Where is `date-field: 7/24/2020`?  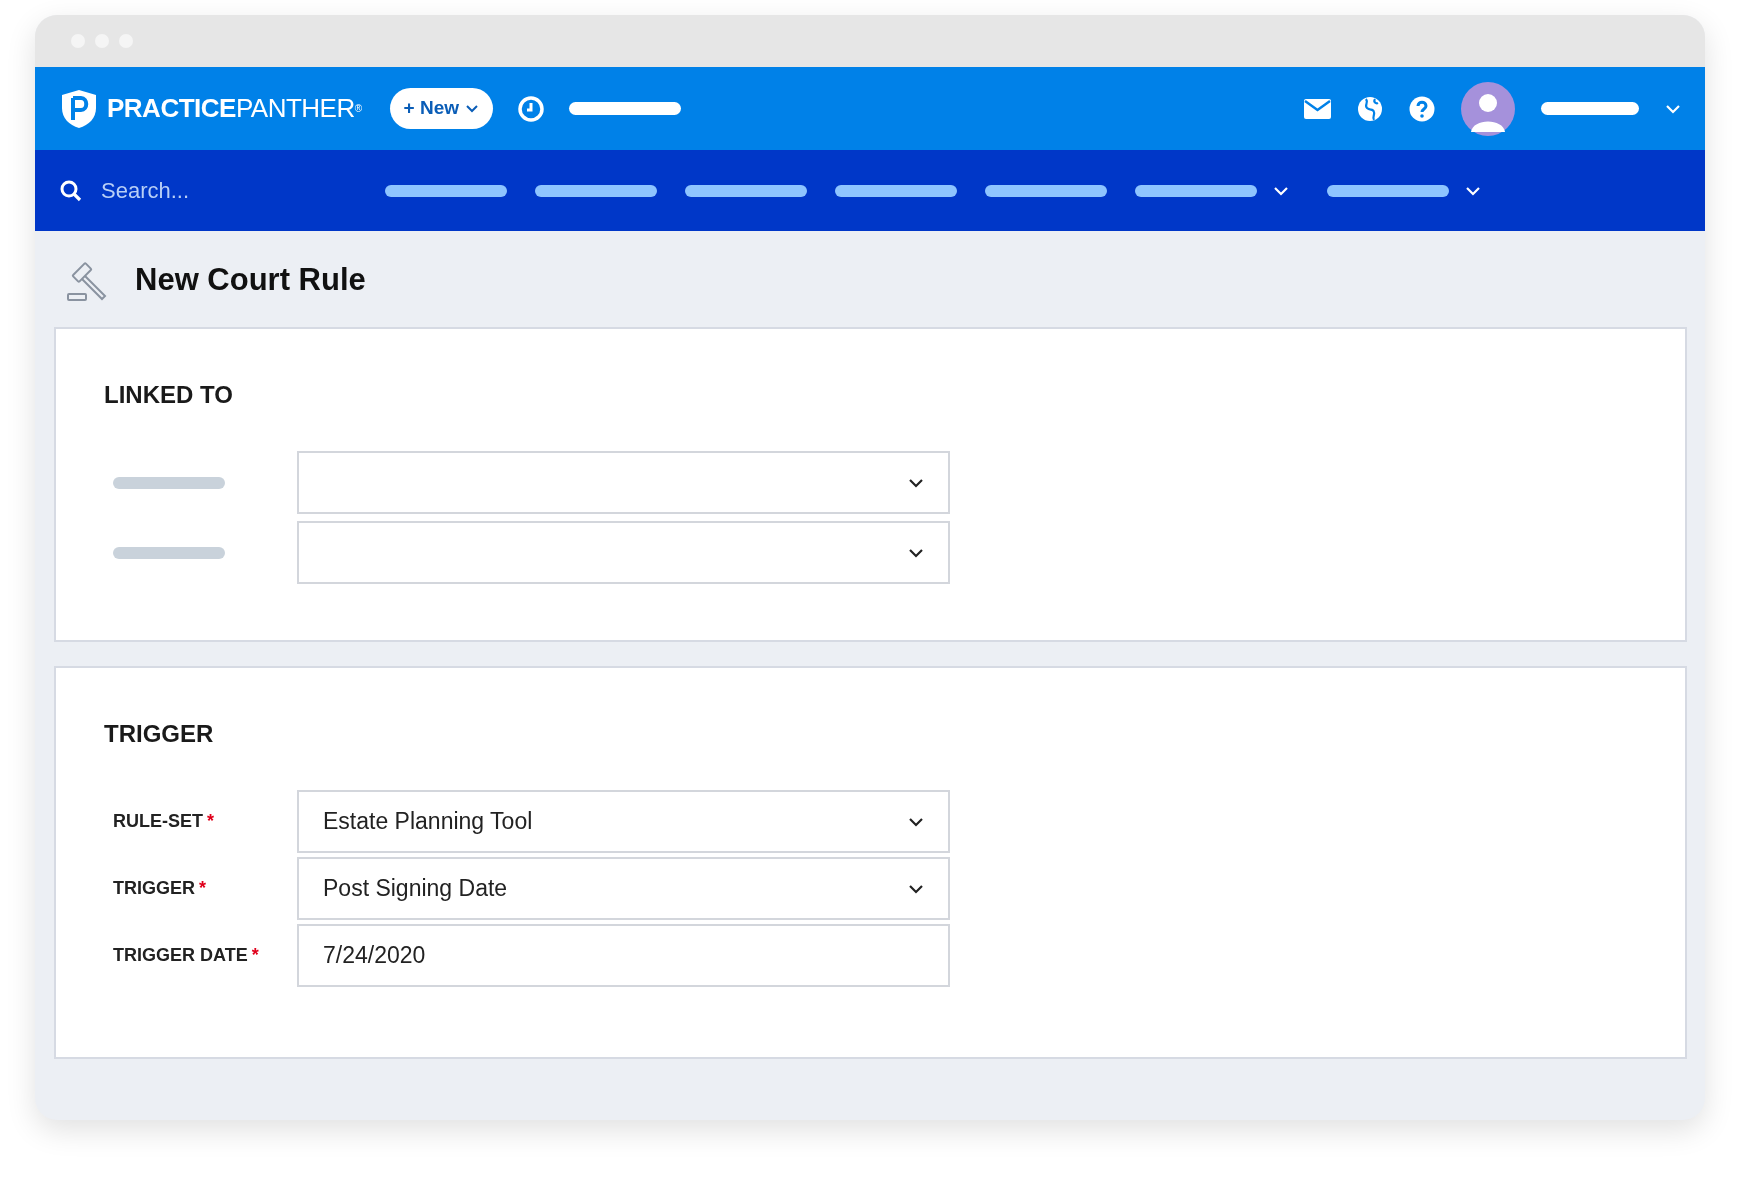 date-field: 7/24/2020 is located at coordinates (623, 955).